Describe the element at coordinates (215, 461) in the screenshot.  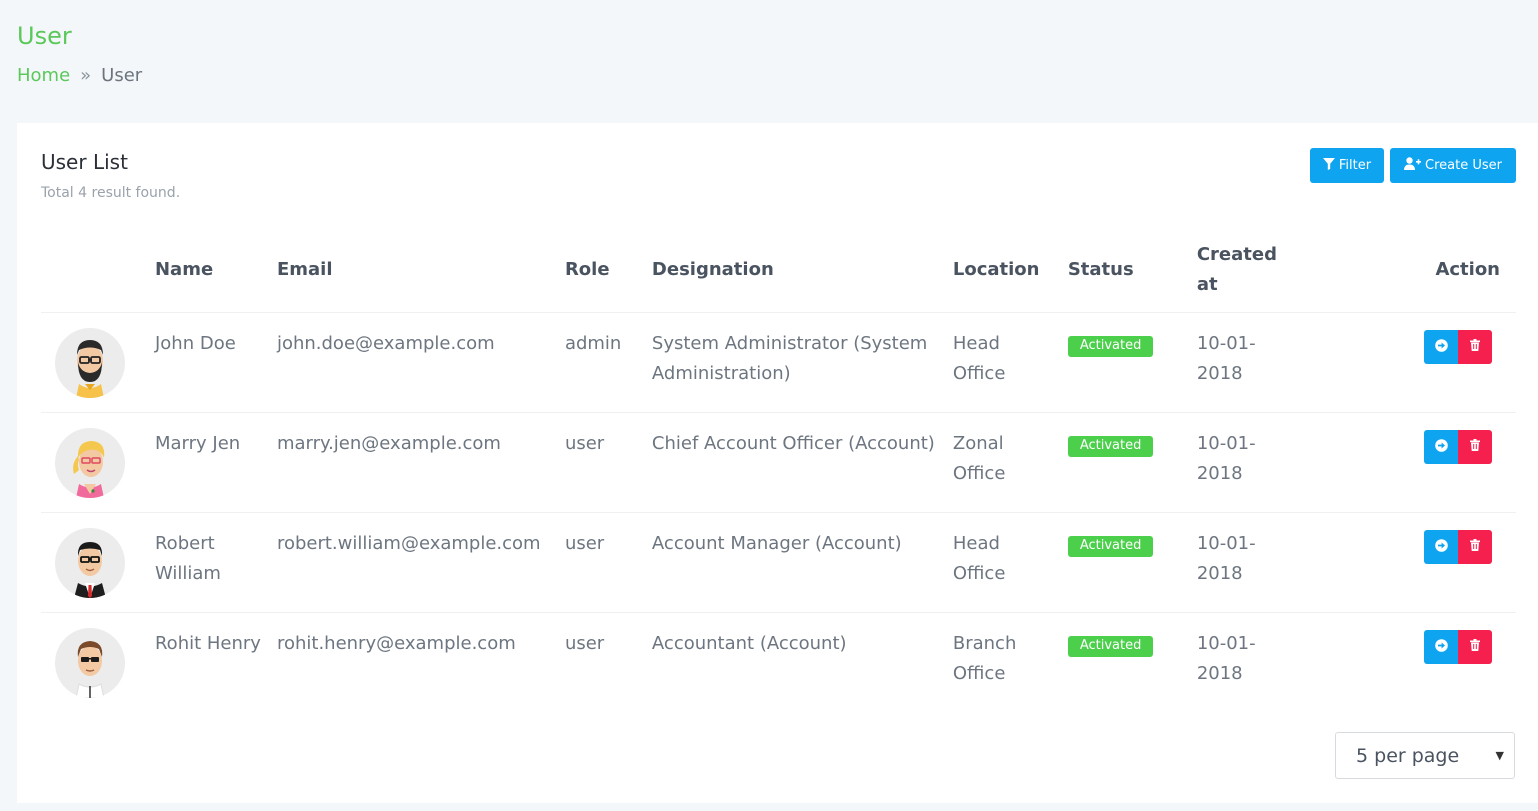
I see `user-name: Marry Jen` at that location.